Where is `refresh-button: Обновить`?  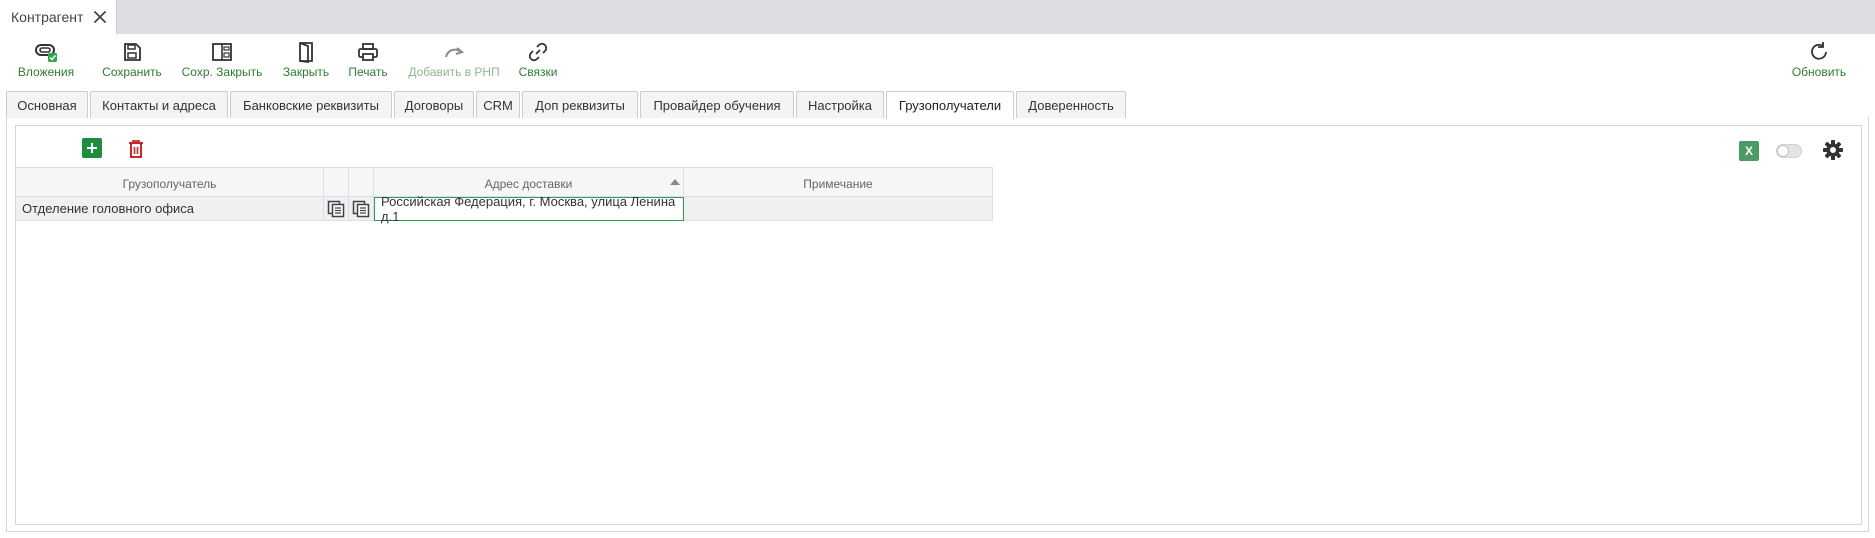 refresh-button: Обновить is located at coordinates (1819, 61).